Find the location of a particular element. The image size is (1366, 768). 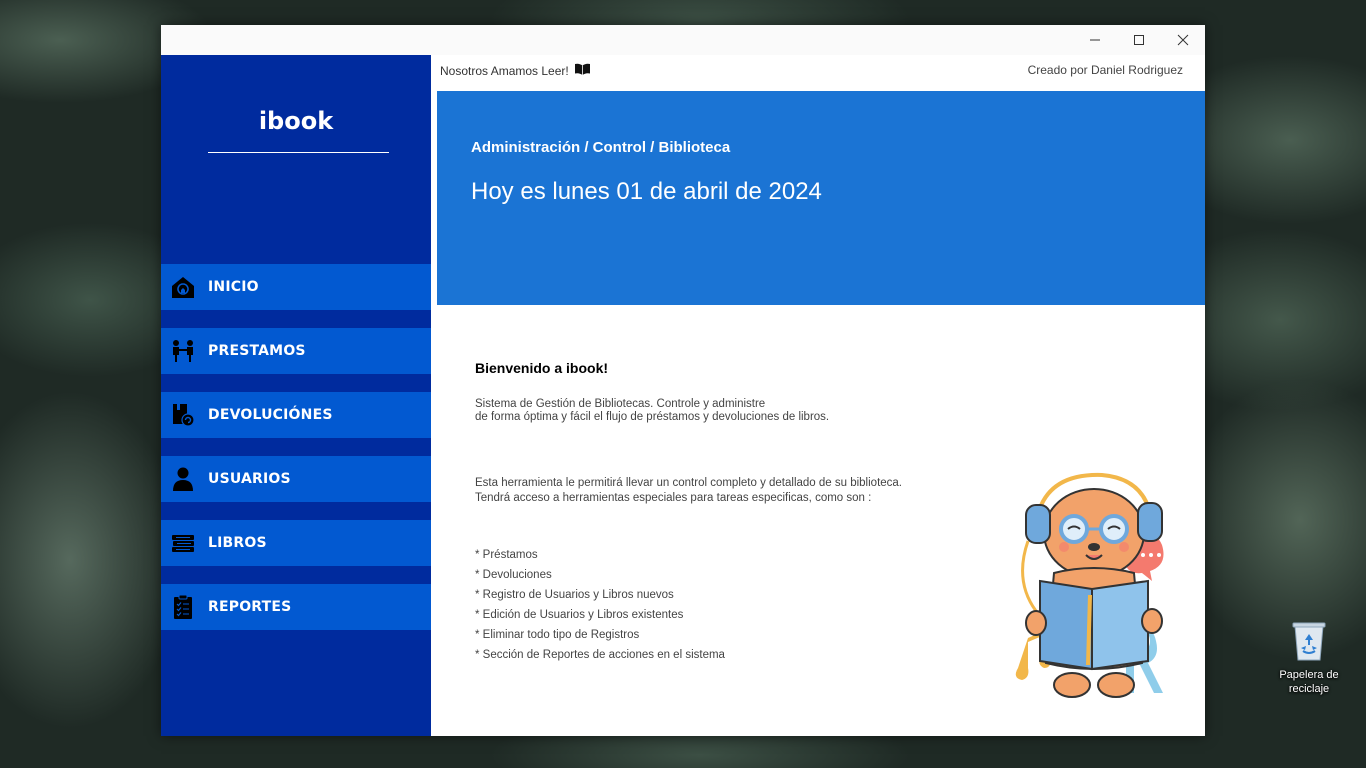

list-item: * Eliminar todo tipo de Registros is located at coordinates (557, 635).